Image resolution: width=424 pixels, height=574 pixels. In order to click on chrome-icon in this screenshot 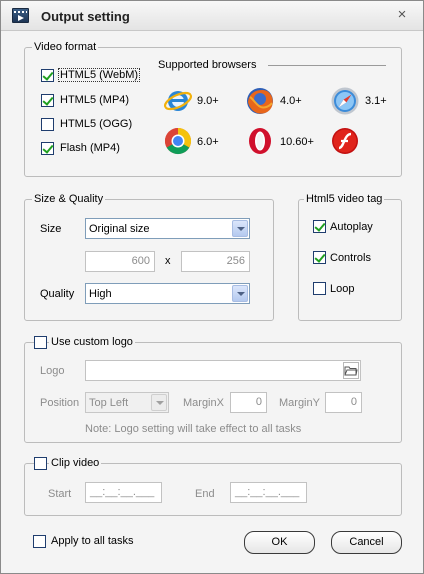, I will do `click(178, 141)`.